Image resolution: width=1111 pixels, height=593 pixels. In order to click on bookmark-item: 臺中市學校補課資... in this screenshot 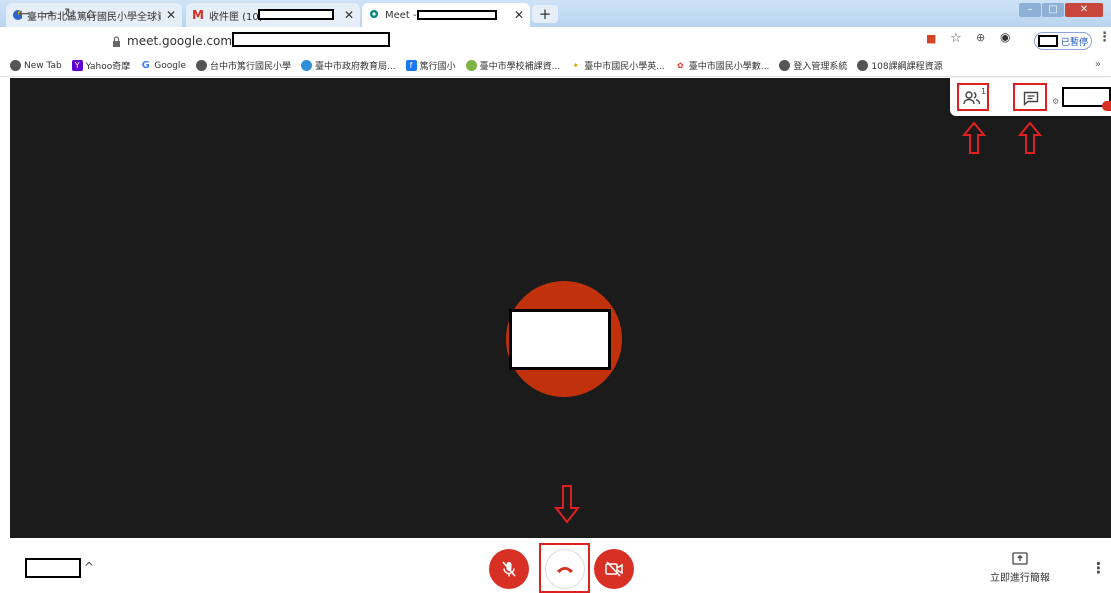, I will do `click(512, 65)`.